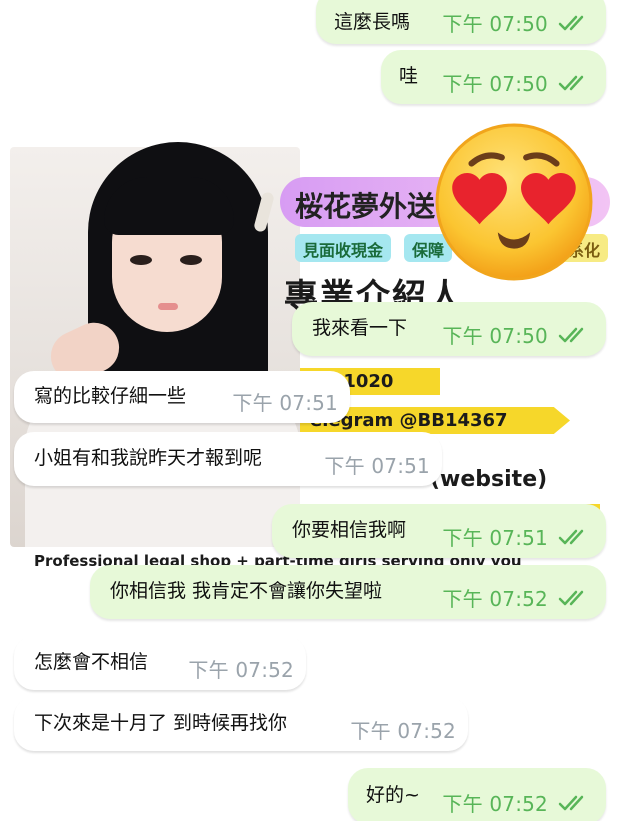  I want to click on message-text: 哇, so click(409, 75).